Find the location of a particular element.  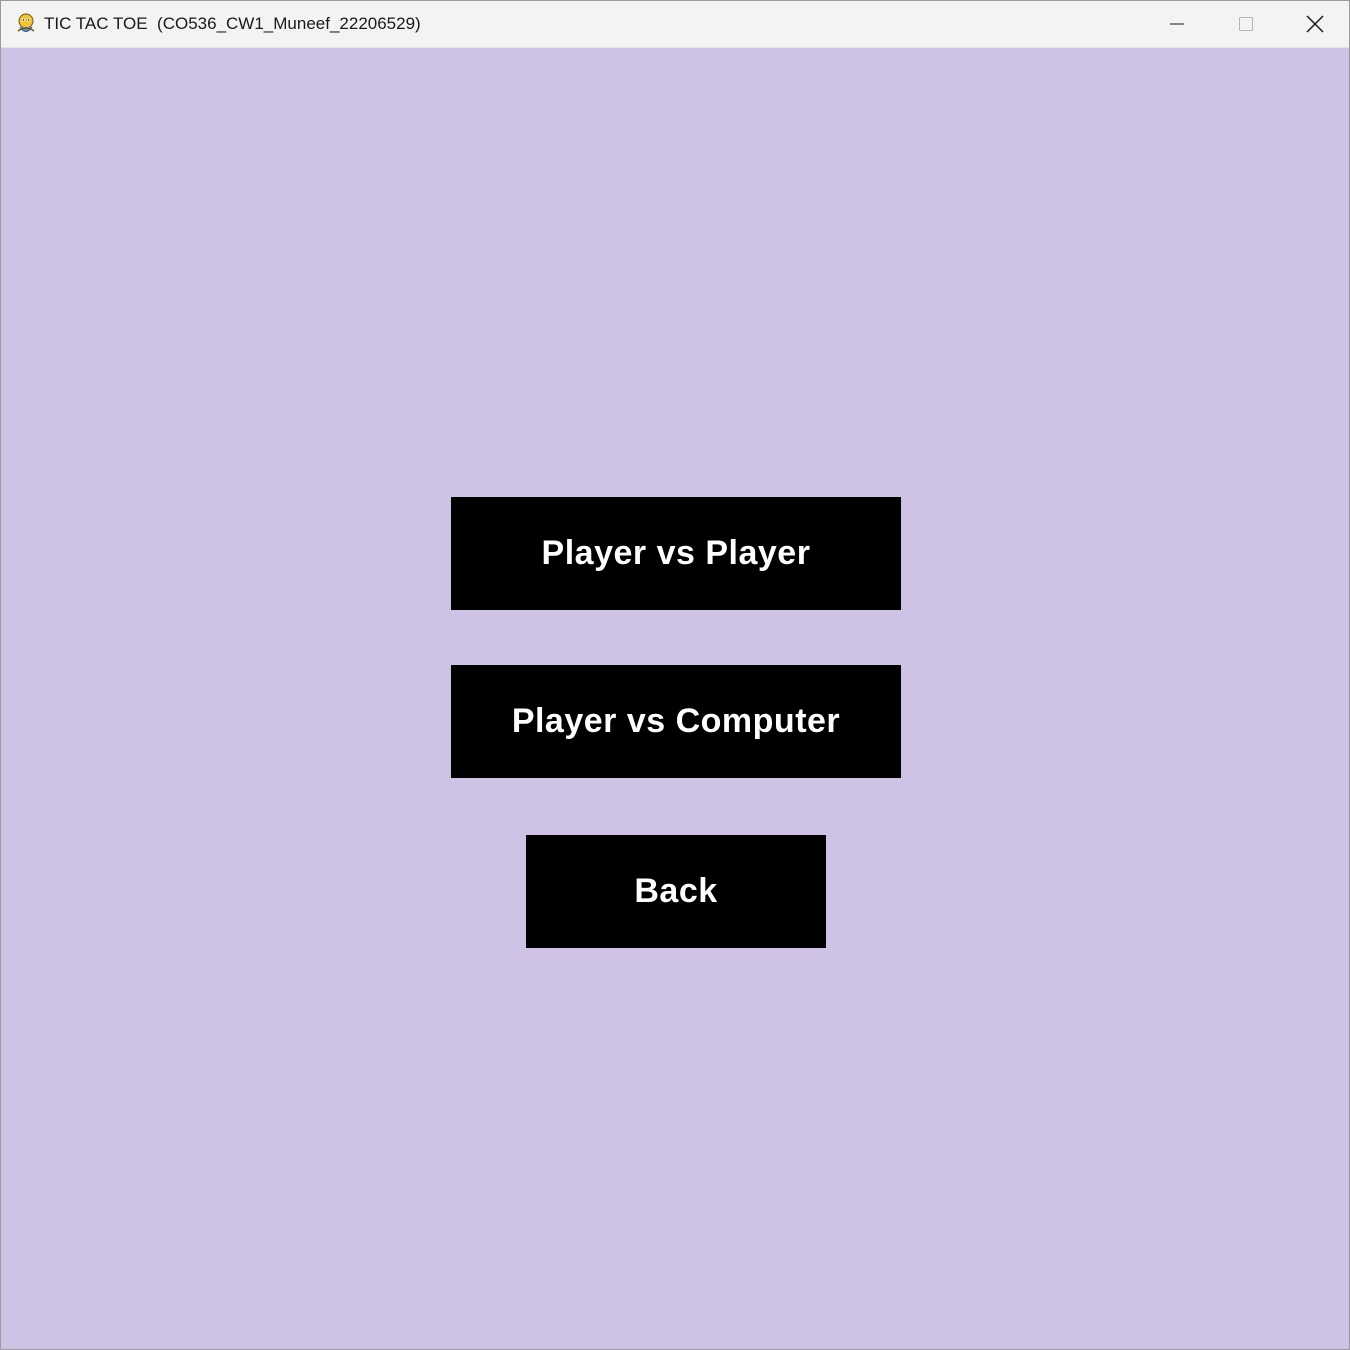

close-icon is located at coordinates (1315, 24).